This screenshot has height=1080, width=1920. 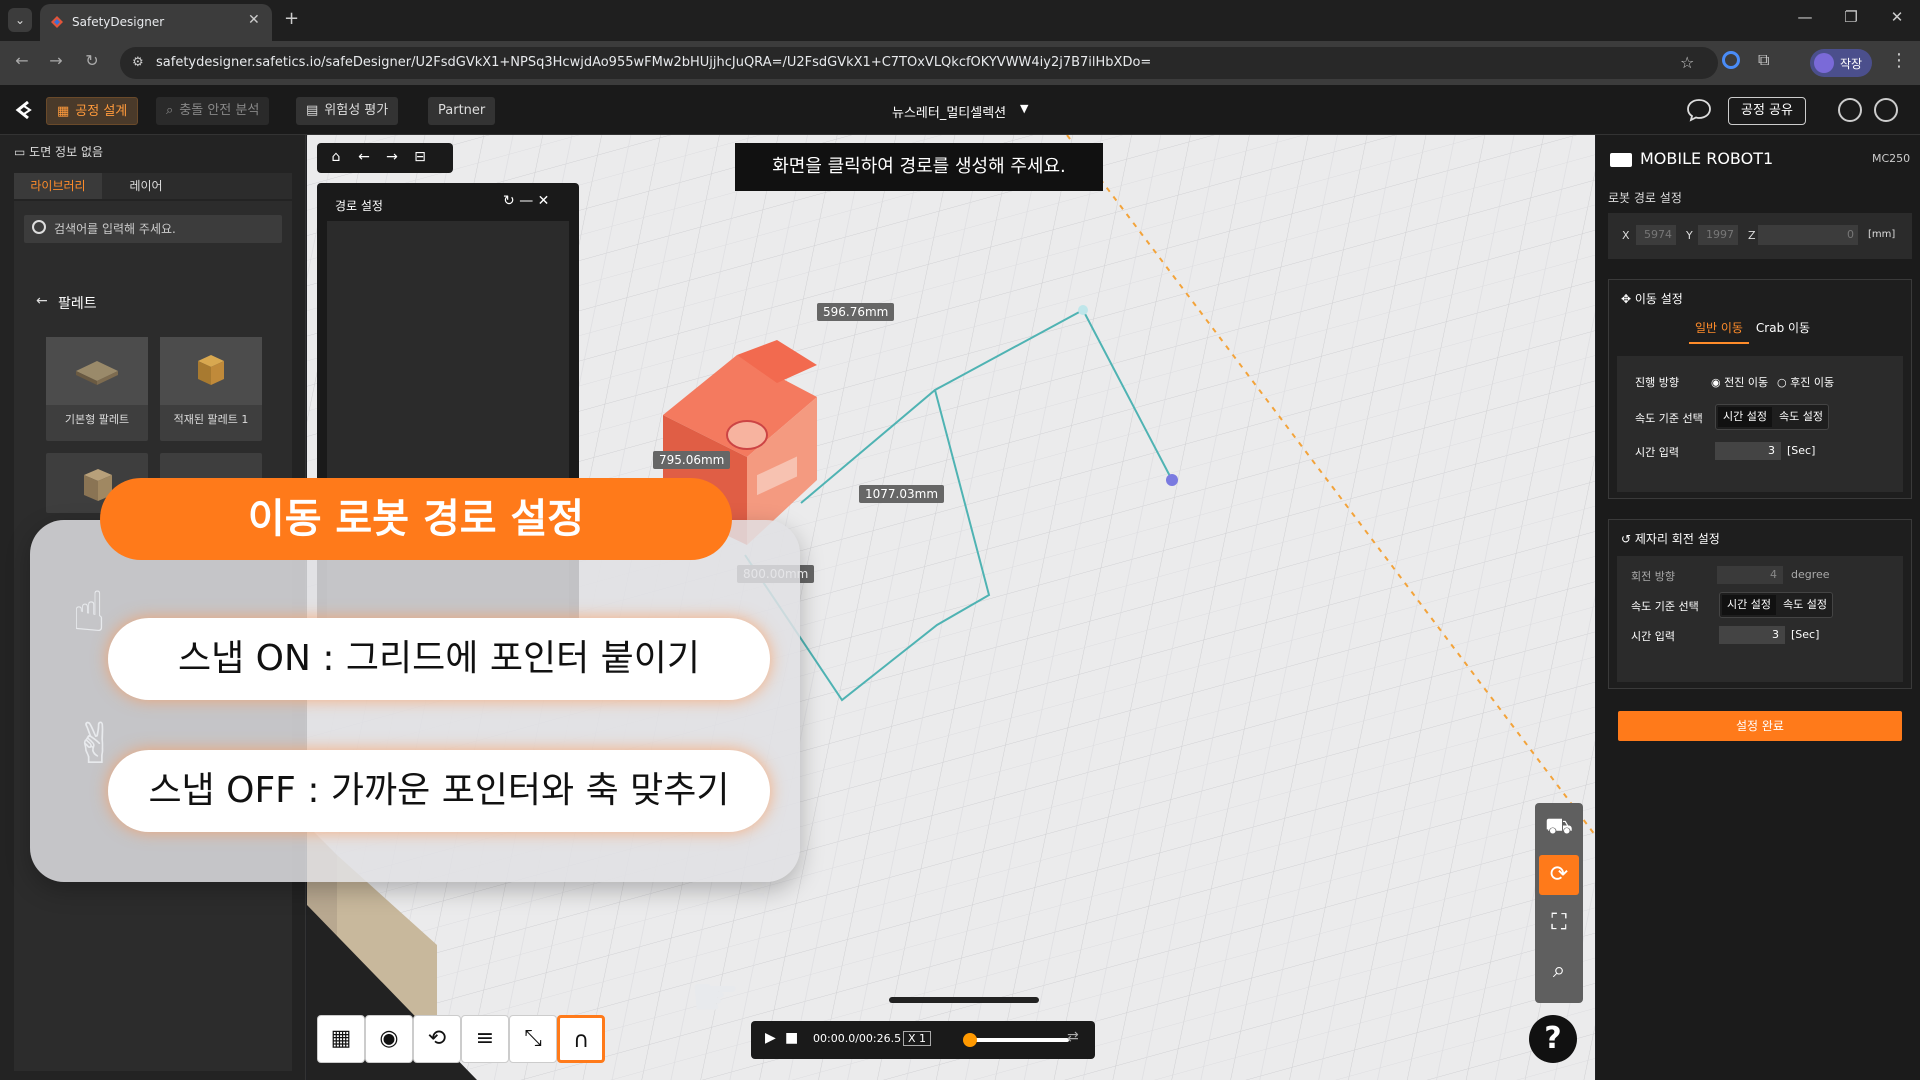 What do you see at coordinates (56, 60) in the screenshot?
I see `forward-icon: →` at bounding box center [56, 60].